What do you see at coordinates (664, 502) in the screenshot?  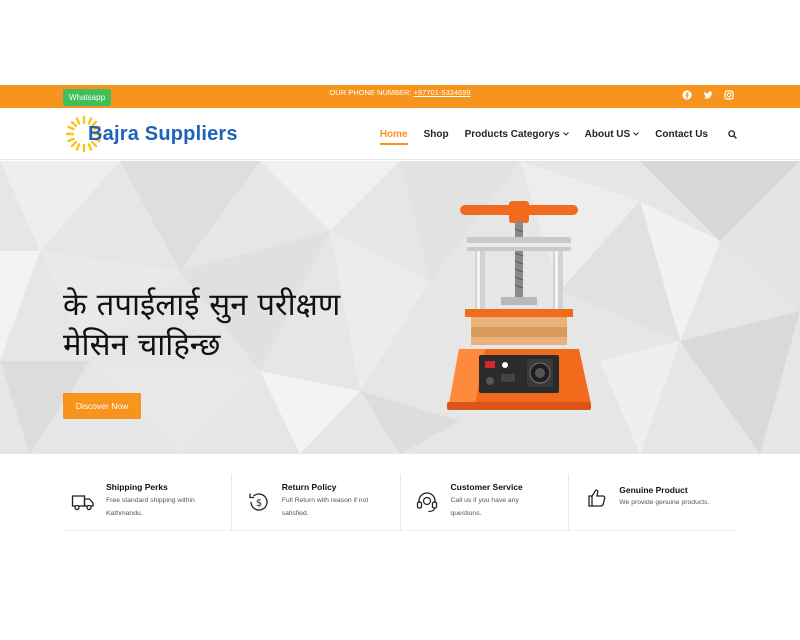 I see `feature-description: We provide genuine products.` at bounding box center [664, 502].